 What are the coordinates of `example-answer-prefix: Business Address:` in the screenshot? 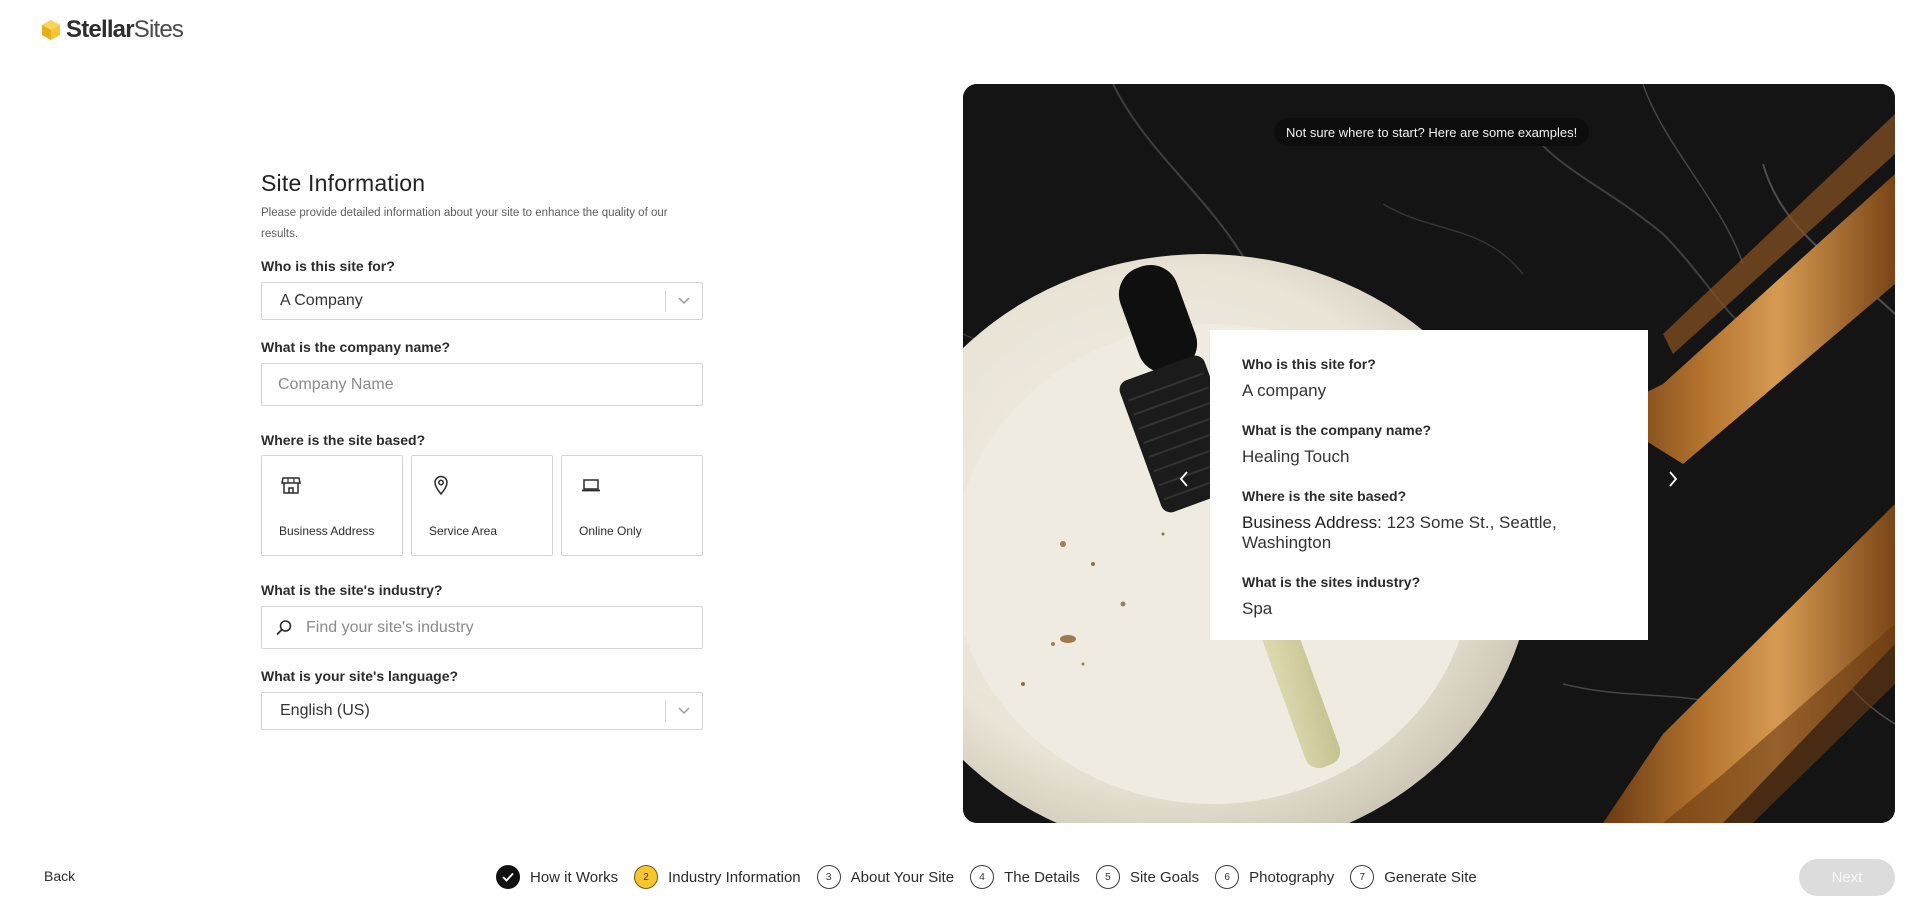 It's located at (1312, 522).